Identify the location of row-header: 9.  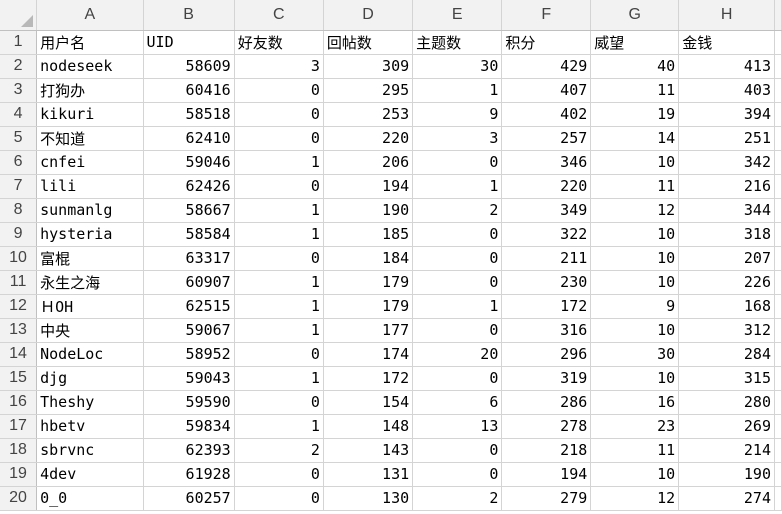
(19, 234).